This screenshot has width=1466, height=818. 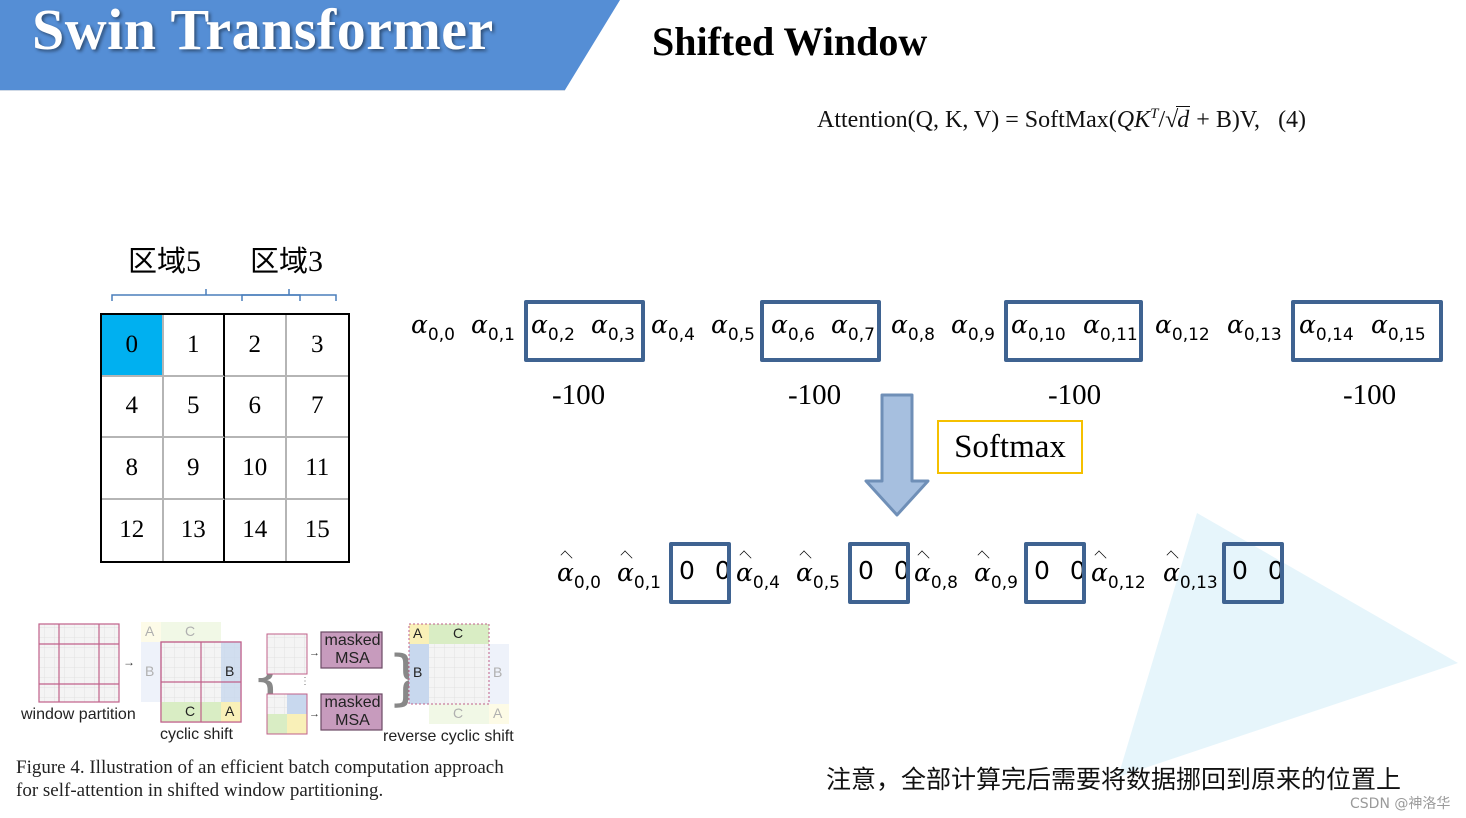 What do you see at coordinates (133, 469) in the screenshot?
I see `grid-cell: 8` at bounding box center [133, 469].